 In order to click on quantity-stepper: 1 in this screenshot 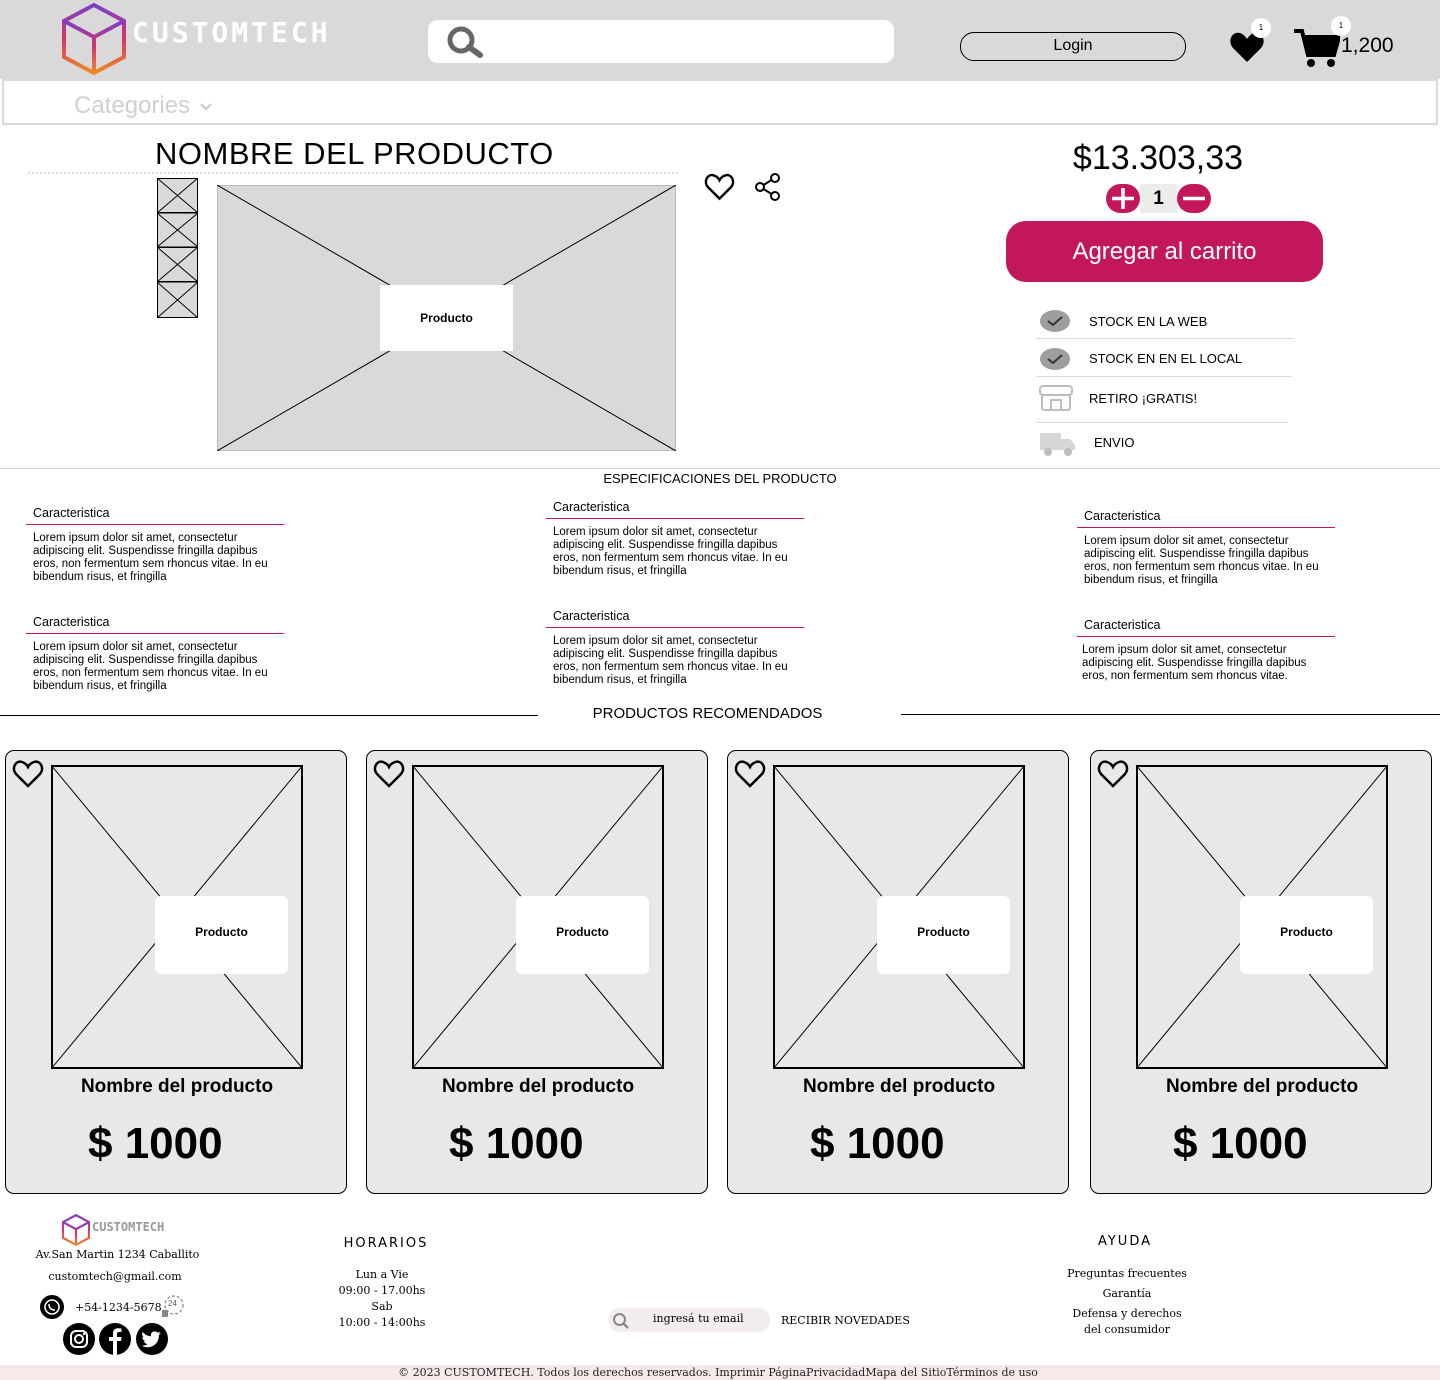, I will do `click(1158, 198)`.